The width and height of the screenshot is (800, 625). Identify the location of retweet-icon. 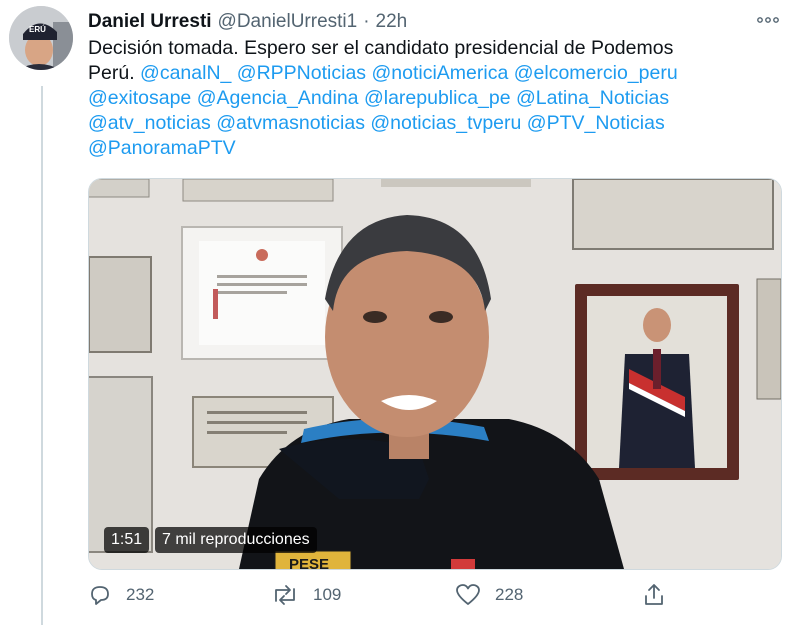
(285, 595).